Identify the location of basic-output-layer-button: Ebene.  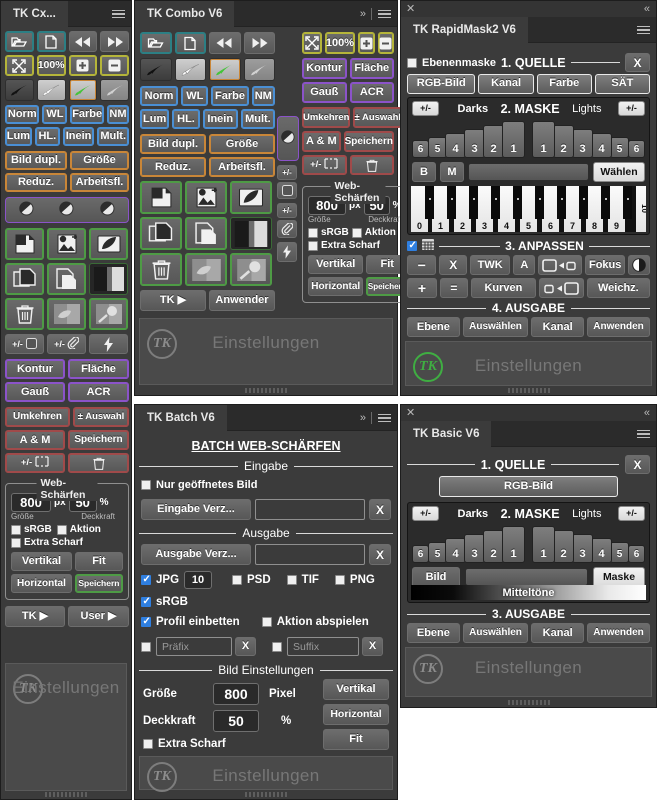
(433, 633).